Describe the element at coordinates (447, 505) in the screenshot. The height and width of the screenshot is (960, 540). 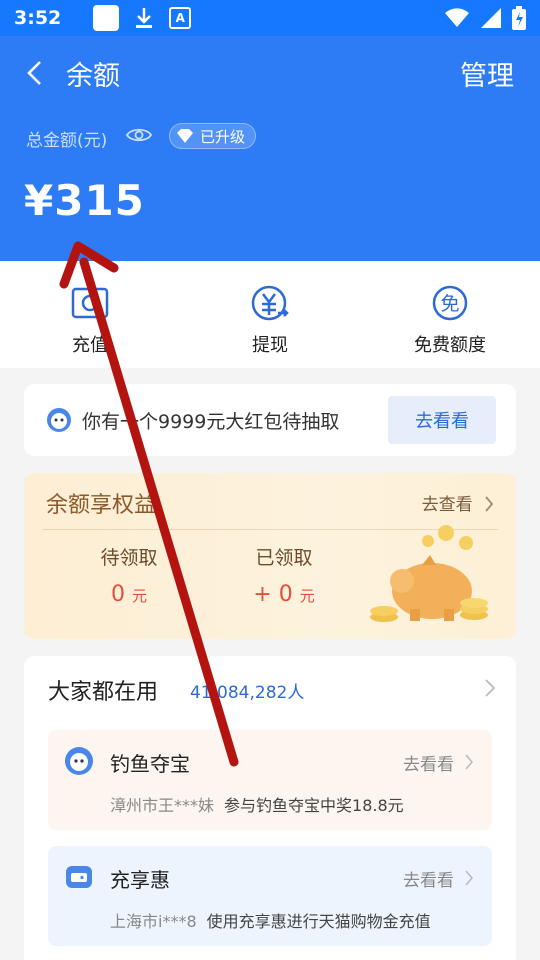
I see `benefits-view-label: 去查看` at that location.